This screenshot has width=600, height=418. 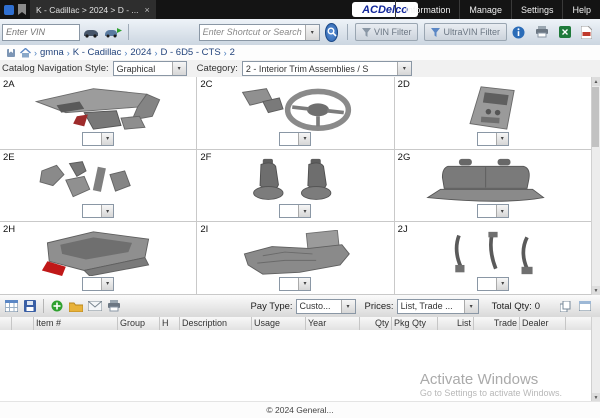 I want to click on part-image-front-seats, so click(x=295, y=182).